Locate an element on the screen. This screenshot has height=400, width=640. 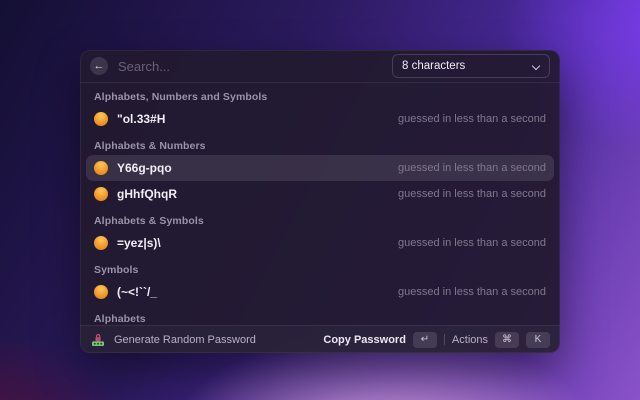
search-bar: ← 8 characters is located at coordinates (320, 66).